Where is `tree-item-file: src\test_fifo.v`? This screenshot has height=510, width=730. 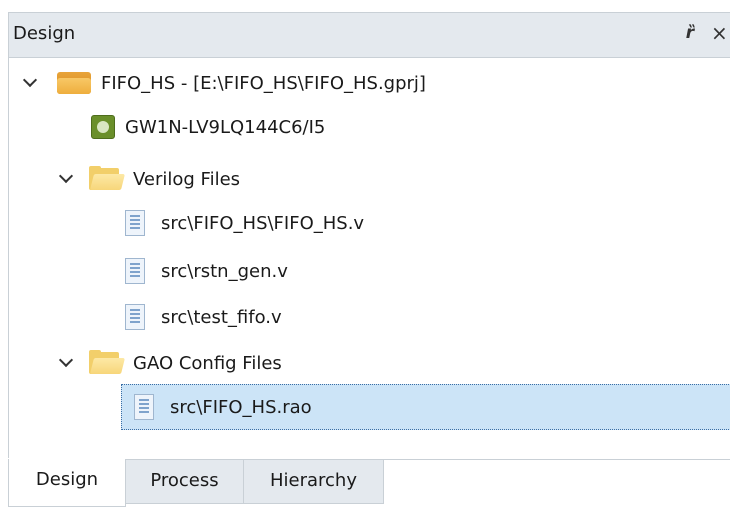 tree-item-file: src\test_fifo.v is located at coordinates (203, 317).